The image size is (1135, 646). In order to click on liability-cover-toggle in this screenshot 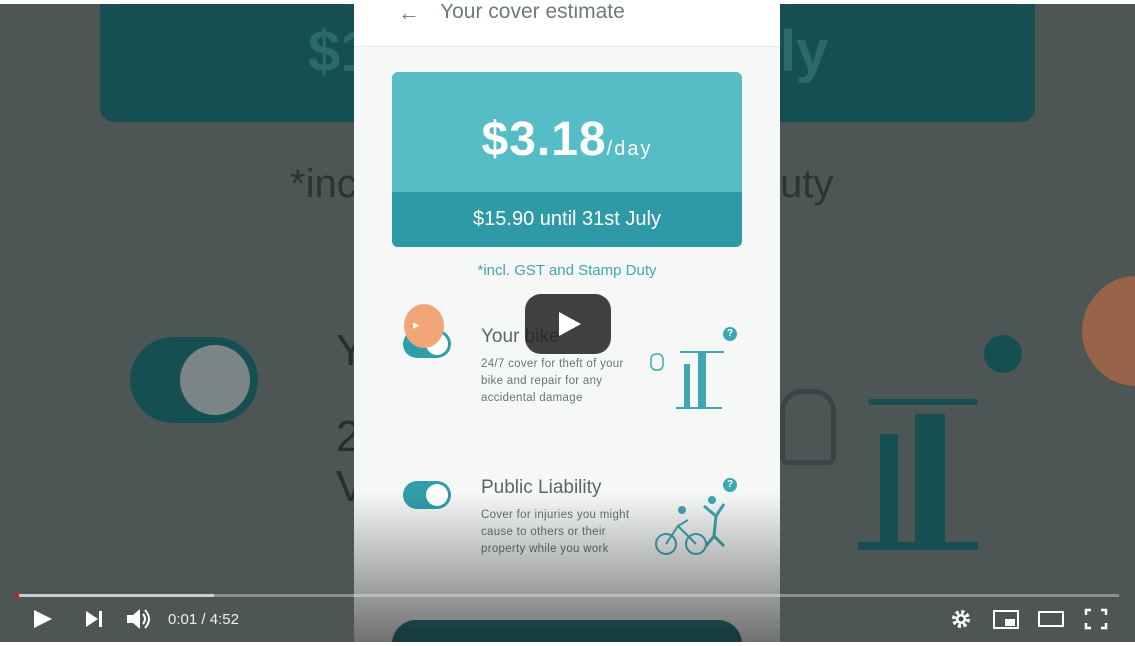, I will do `click(427, 495)`.